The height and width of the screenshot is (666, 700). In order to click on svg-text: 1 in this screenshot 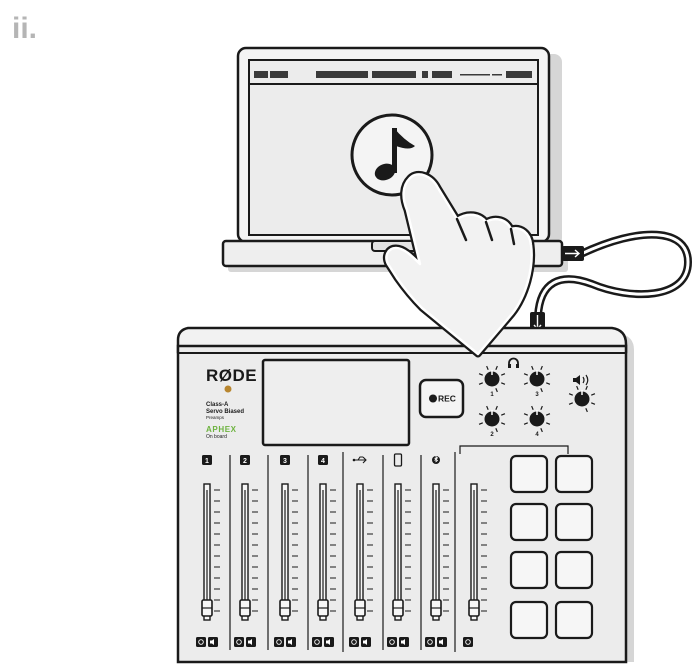, I will do `click(207, 461)`.